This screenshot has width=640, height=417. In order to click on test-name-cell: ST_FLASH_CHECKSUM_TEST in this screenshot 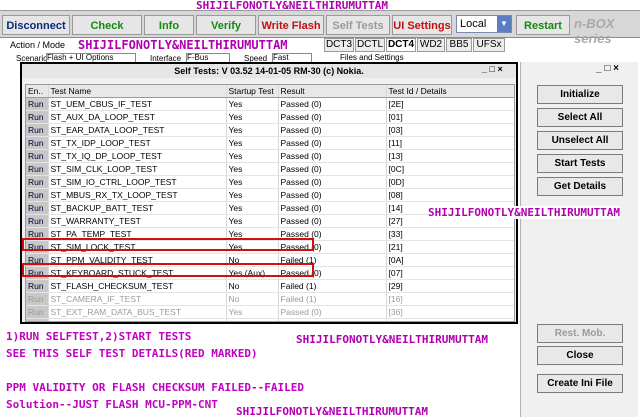, I will do `click(137, 286)`.